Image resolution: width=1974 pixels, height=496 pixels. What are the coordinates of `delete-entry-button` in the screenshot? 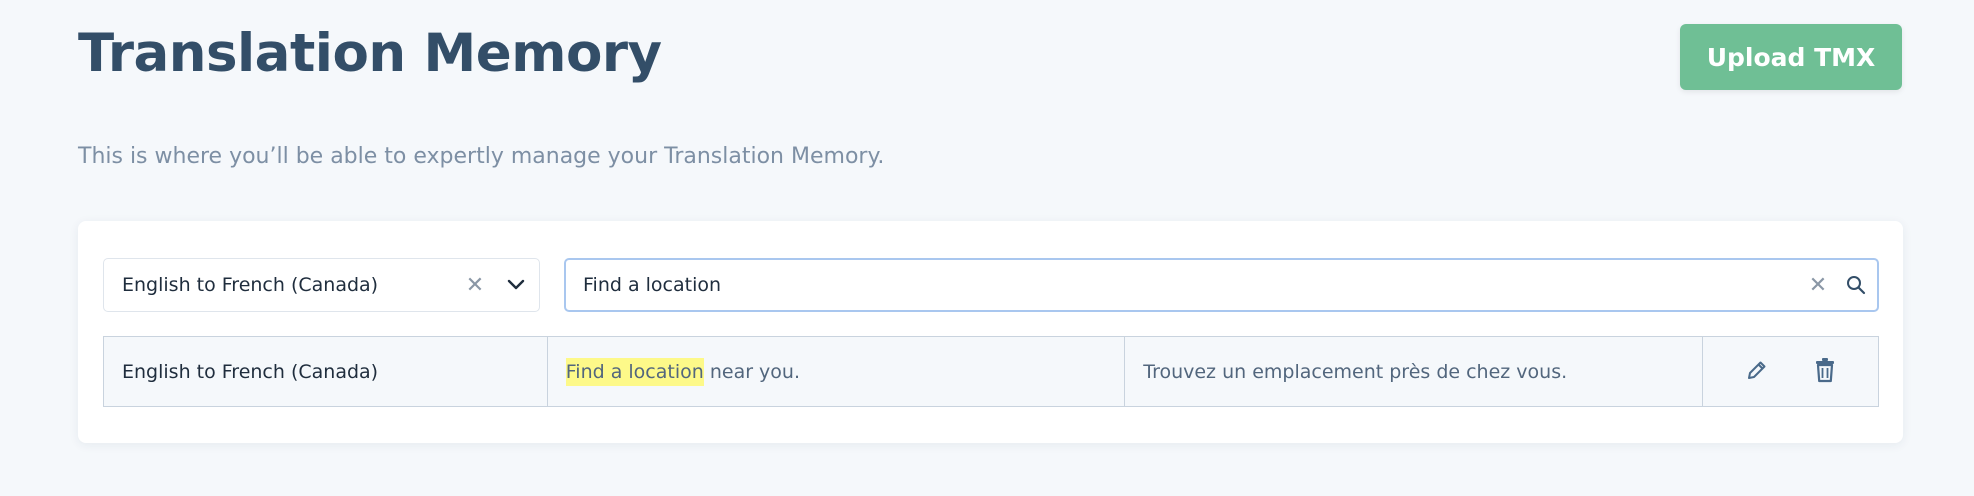 It's located at (1825, 372).